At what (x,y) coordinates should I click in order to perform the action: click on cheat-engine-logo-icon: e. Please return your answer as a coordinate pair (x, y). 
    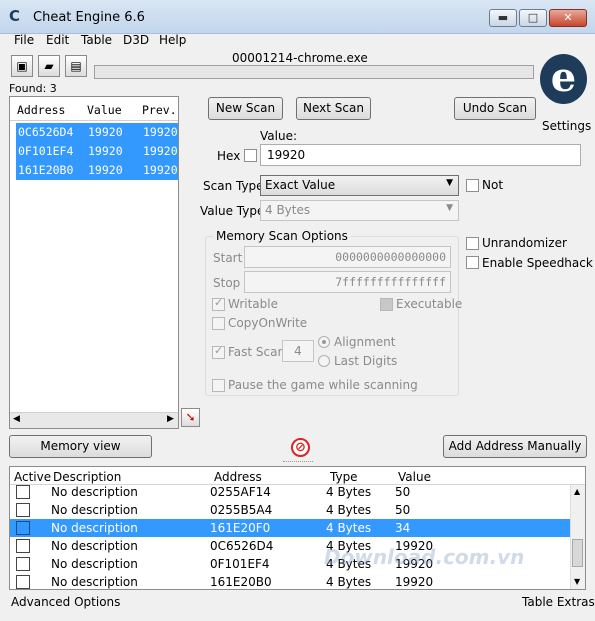
    Looking at the image, I should click on (563, 79).